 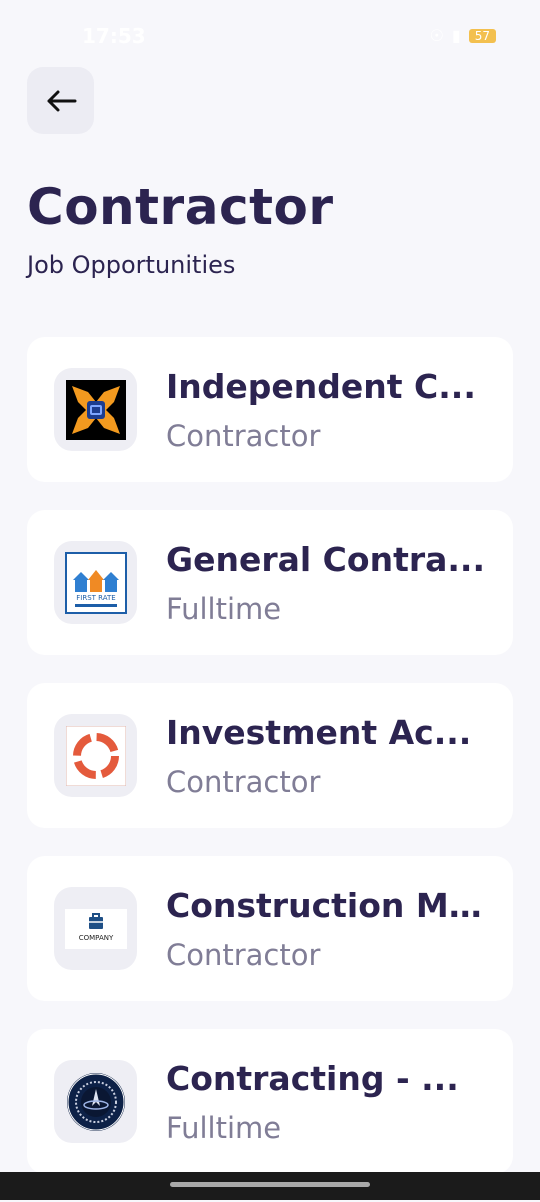 What do you see at coordinates (270, 1101) in the screenshot?
I see `job-card: Contracting - ... Fulltime` at bounding box center [270, 1101].